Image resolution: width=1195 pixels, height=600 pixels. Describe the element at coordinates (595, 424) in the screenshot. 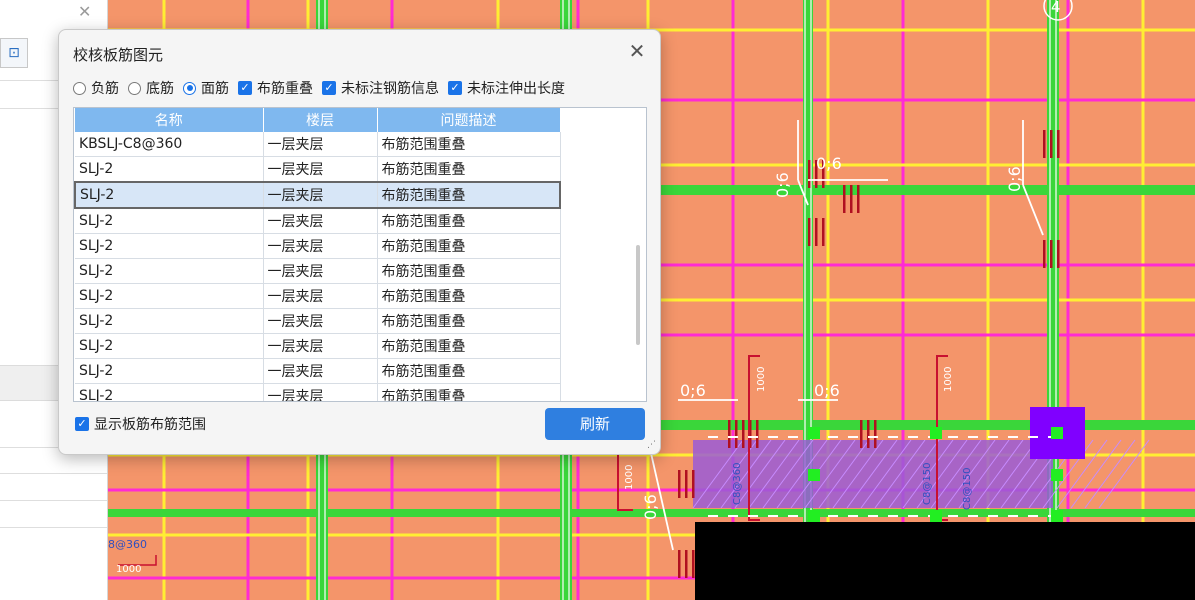

I see `refresh-button: 刷新` at that location.